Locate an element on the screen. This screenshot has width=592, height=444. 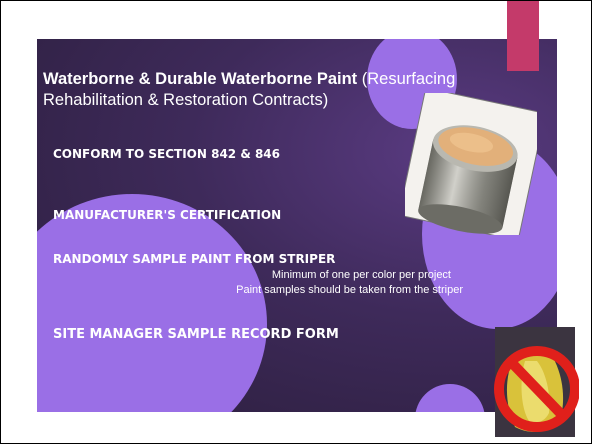
decor-circle-bottom is located at coordinates (450, 398).